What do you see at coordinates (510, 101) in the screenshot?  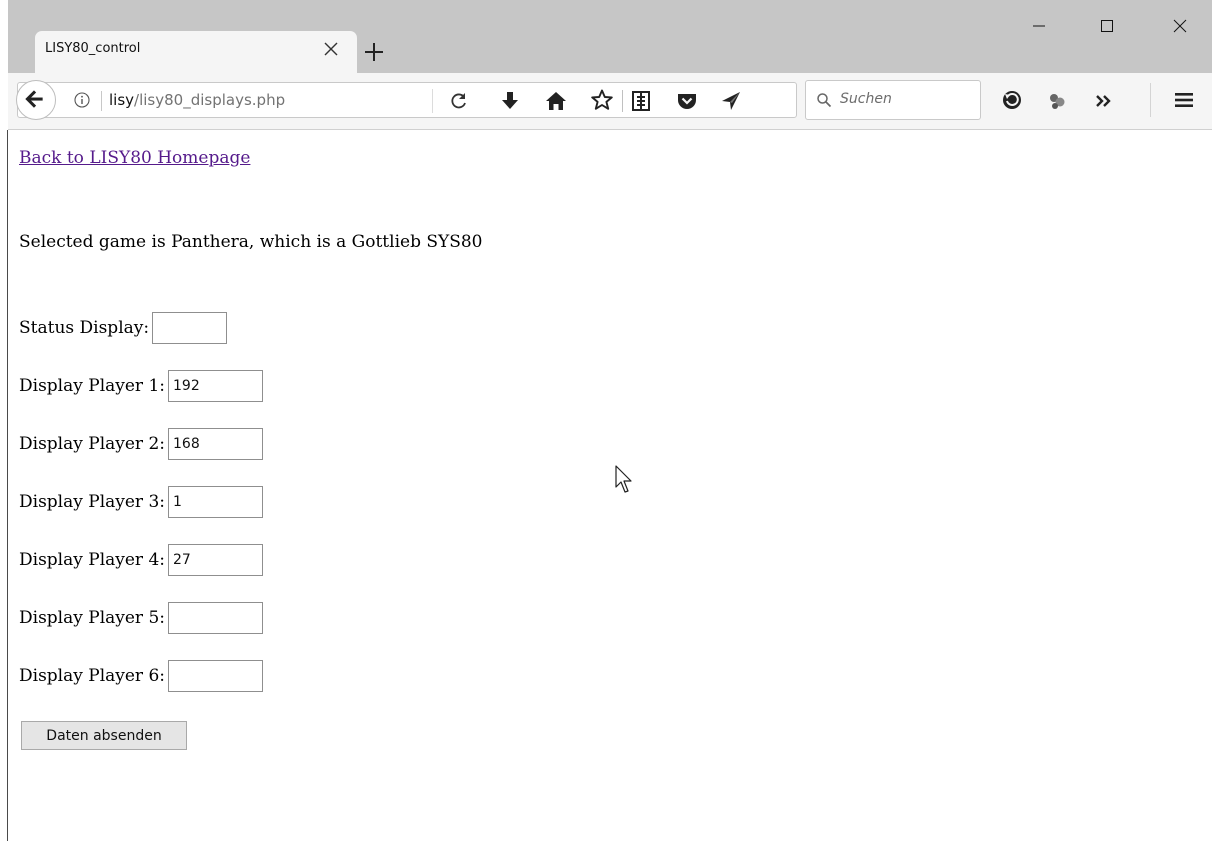 I see `download-icon` at bounding box center [510, 101].